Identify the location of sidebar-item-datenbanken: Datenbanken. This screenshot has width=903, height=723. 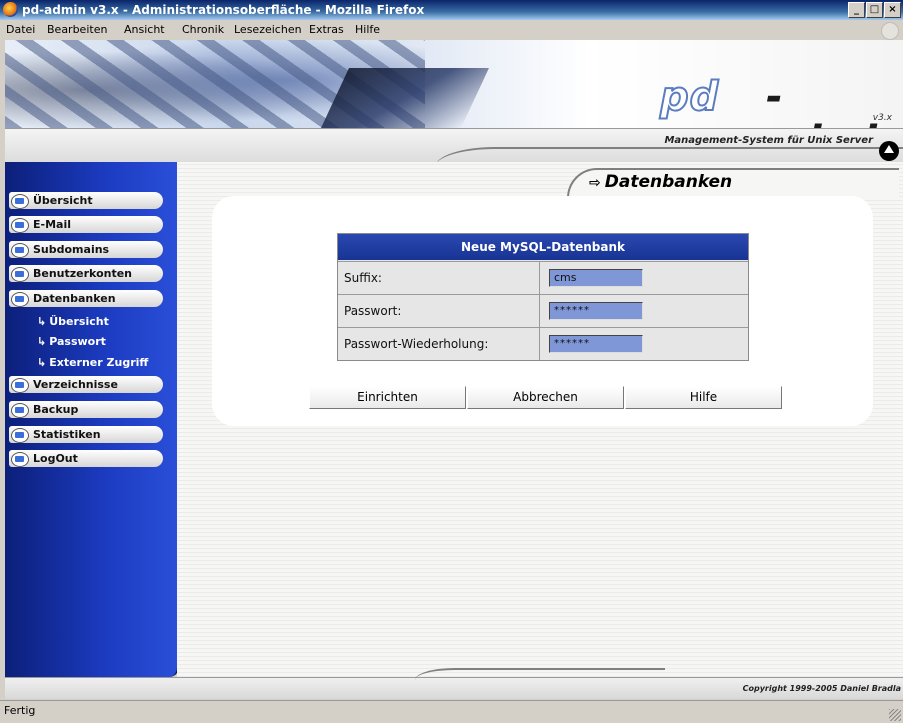
(86, 298).